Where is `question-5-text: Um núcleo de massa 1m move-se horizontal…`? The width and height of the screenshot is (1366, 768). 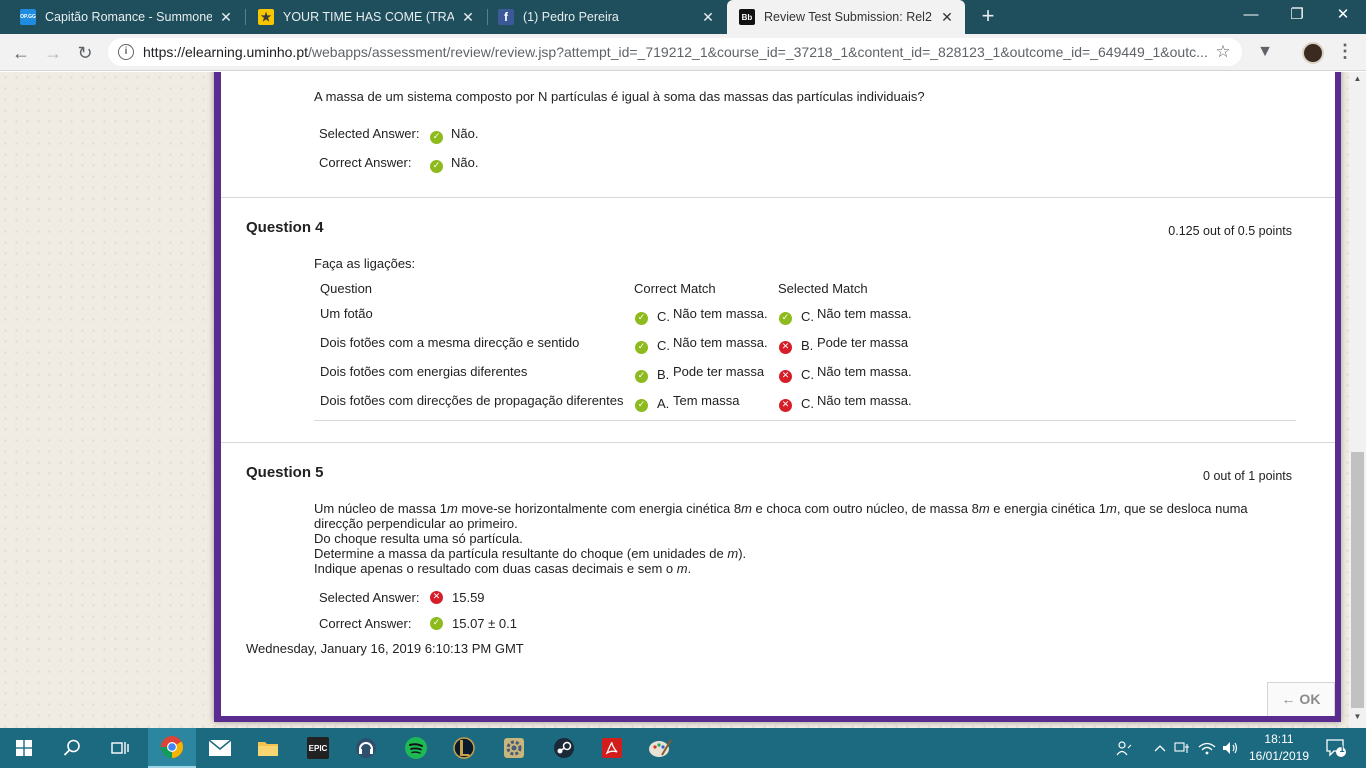 question-5-text: Um núcleo de massa 1m move-se horizontal… is located at coordinates (794, 538).